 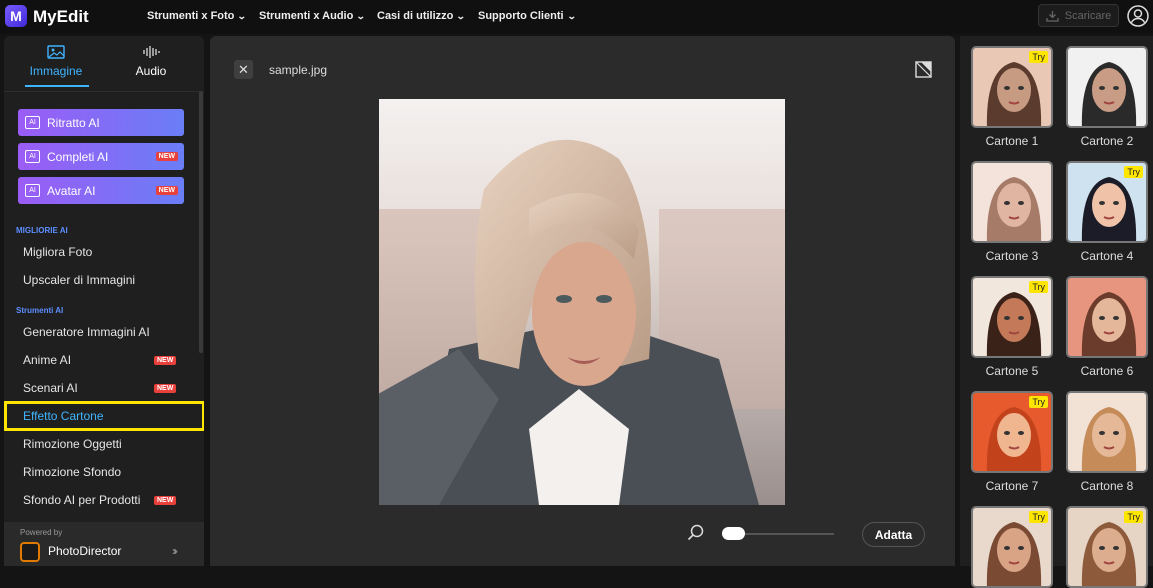 I want to click on nav-strumenti-audio: Strumenti x Audio ⌄, so click(x=313, y=16).